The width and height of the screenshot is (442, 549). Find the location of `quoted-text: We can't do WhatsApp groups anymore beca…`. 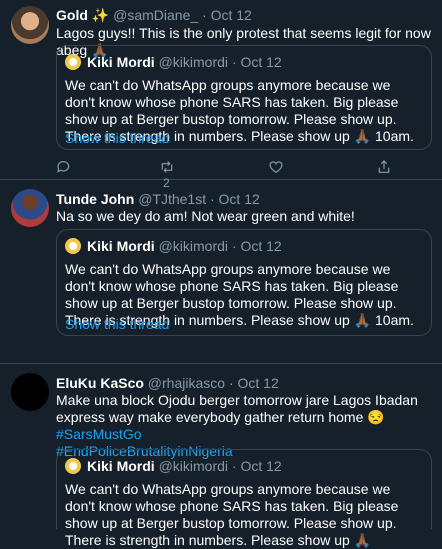

quoted-text: We can't do WhatsApp groups anymore beca… is located at coordinates (232, 514).